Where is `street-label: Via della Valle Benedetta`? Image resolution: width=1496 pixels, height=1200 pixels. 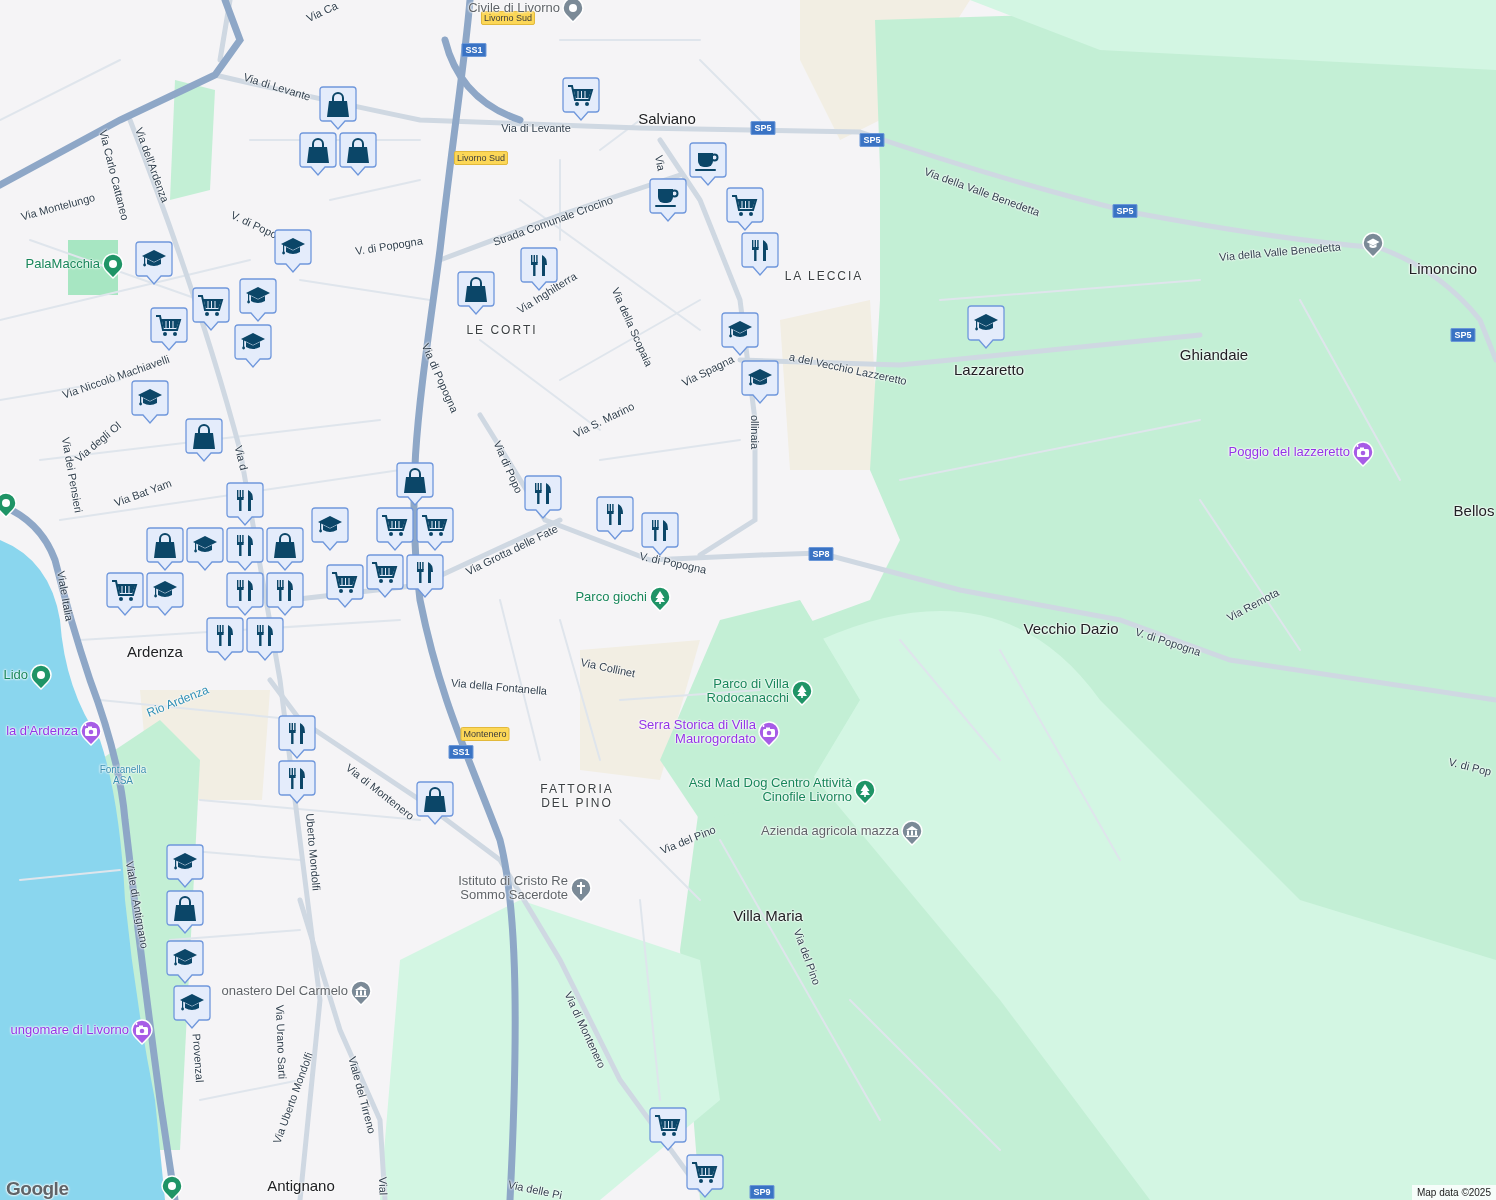 street-label: Via della Valle Benedetta is located at coordinates (1280, 252).